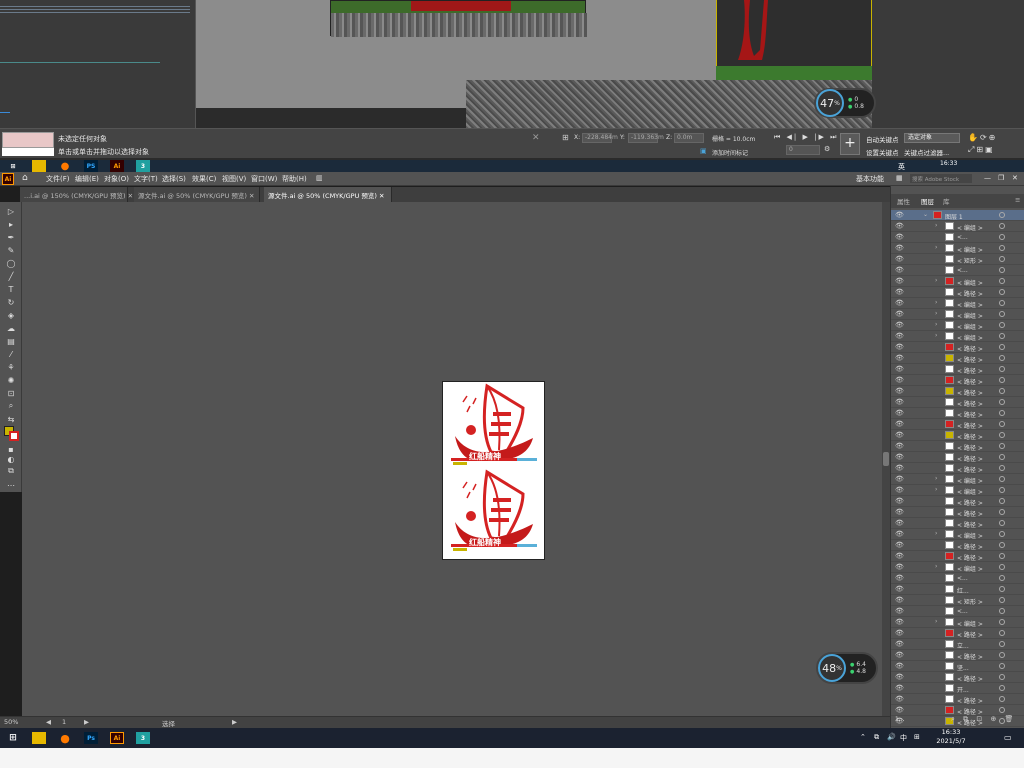 This screenshot has width=1024, height=768. I want to click on 3dsmax-icon: 3, so click(143, 166).